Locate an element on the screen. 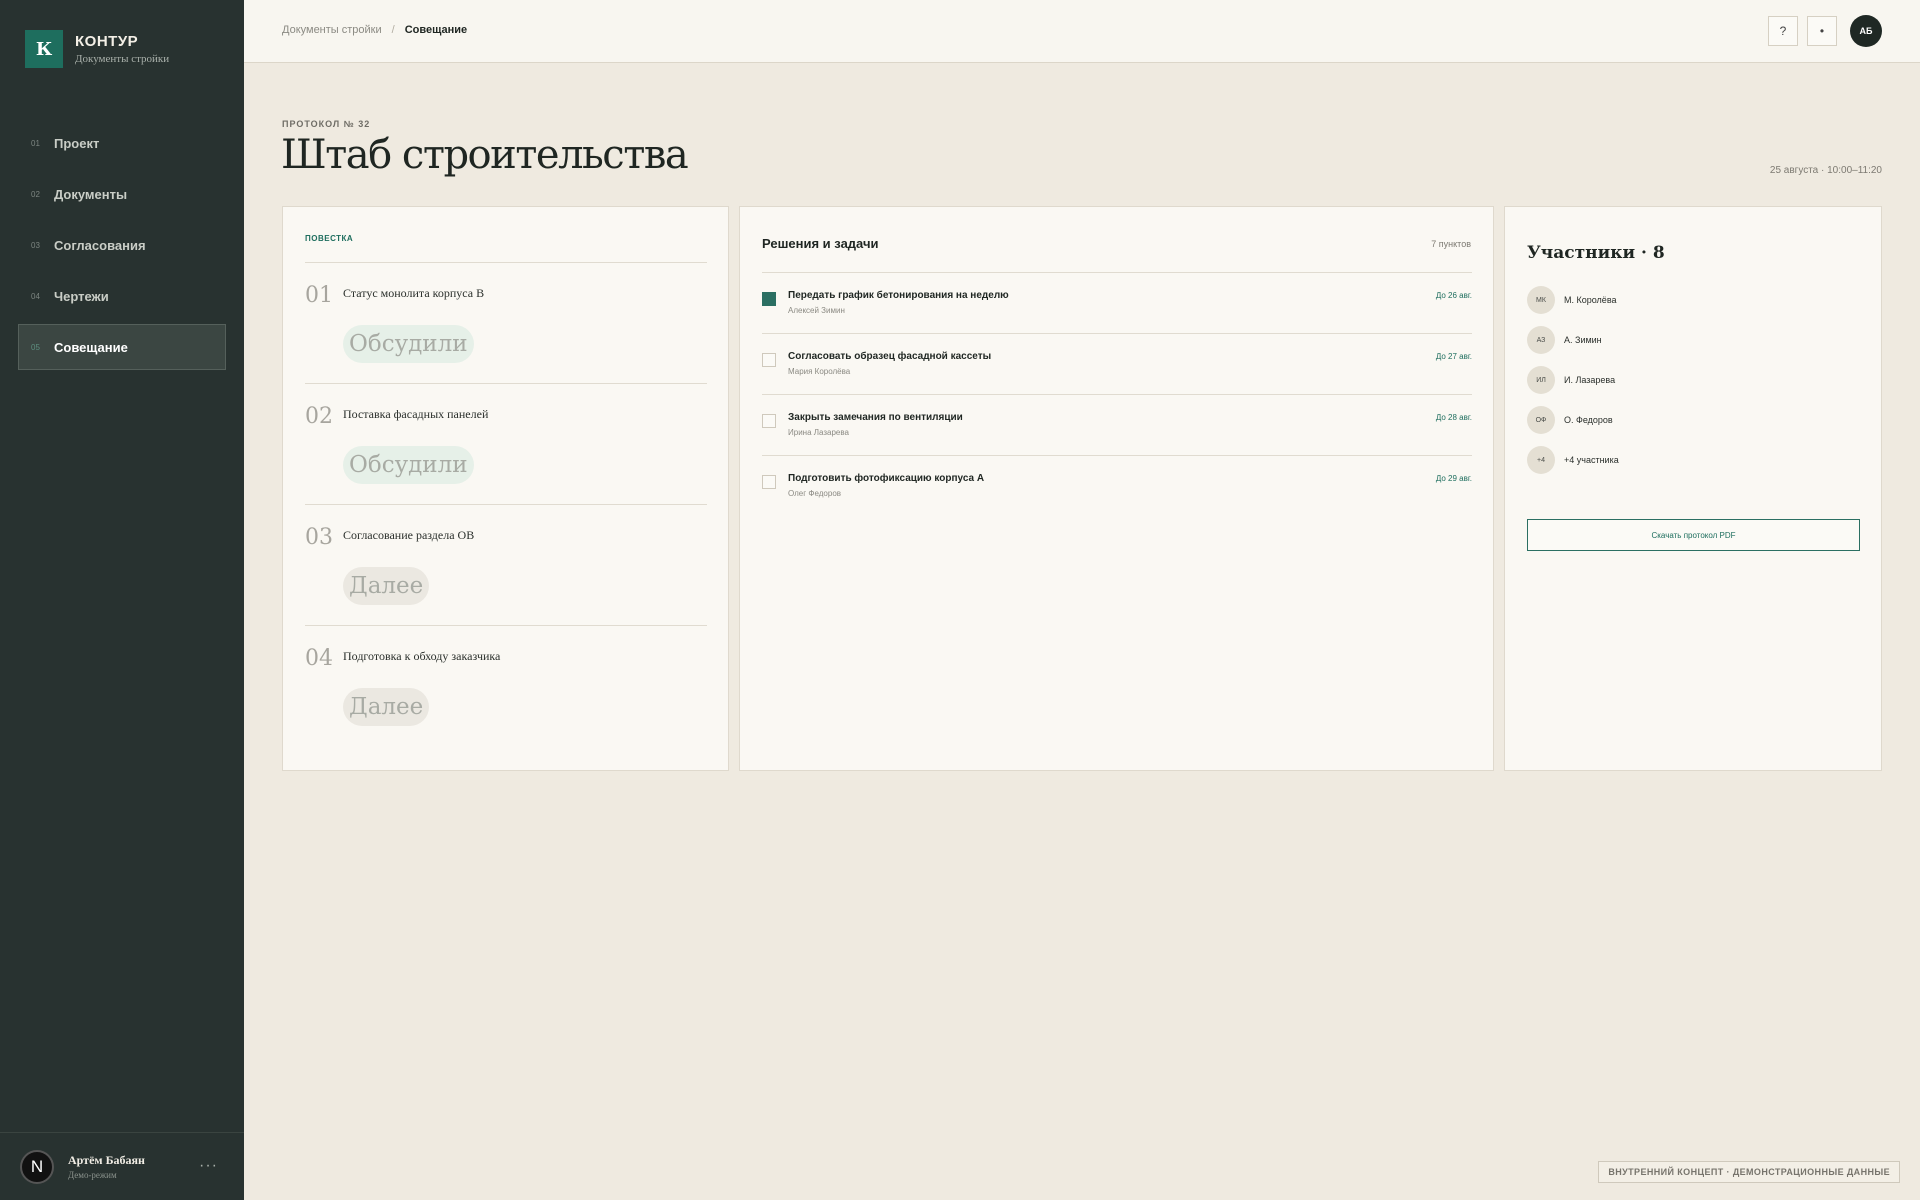 The width and height of the screenshot is (1920, 1200). brand: К КОНТУР Документы стройки is located at coordinates (97, 49).